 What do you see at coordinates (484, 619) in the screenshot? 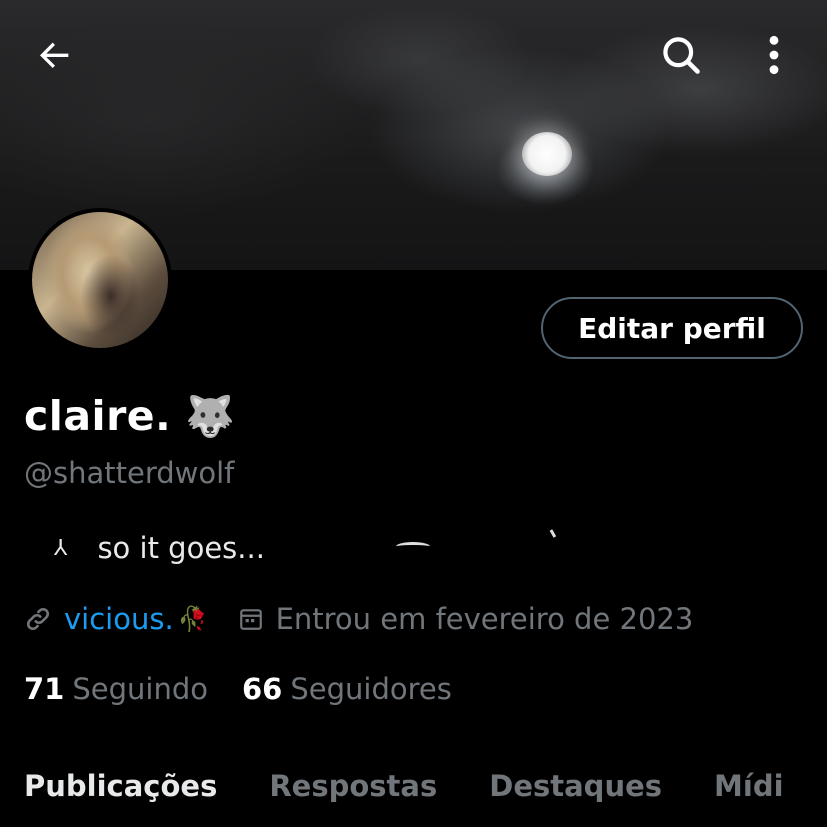
I see `joined-text: Entrou em fevereiro de 2023` at bounding box center [484, 619].